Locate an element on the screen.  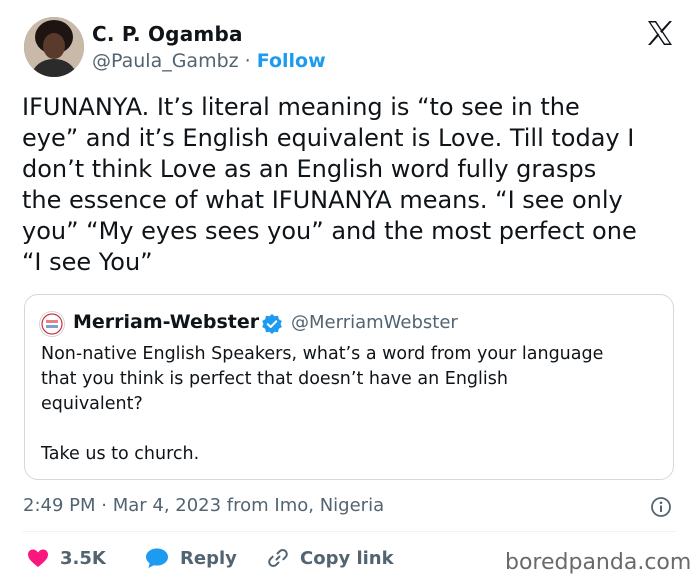
timestamp: 2:49 PM · Mar 4, 2023 from Imo, Nigeria is located at coordinates (203, 505).